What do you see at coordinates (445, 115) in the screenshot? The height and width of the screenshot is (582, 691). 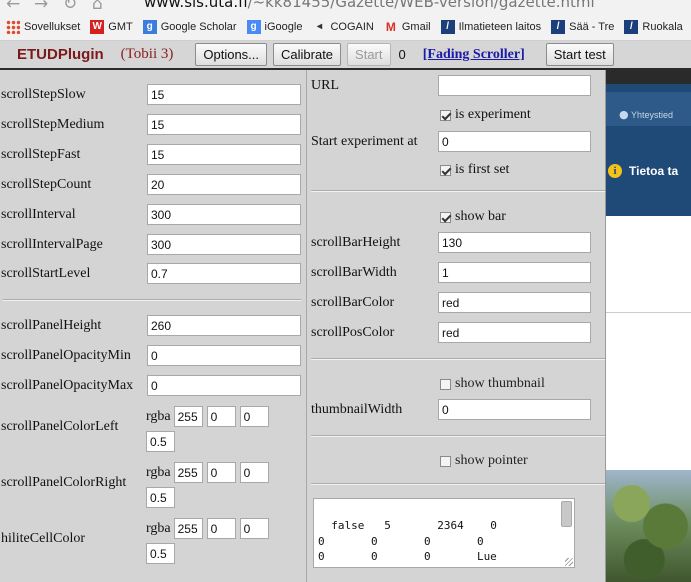 I see `is-experiment-checkbox` at bounding box center [445, 115].